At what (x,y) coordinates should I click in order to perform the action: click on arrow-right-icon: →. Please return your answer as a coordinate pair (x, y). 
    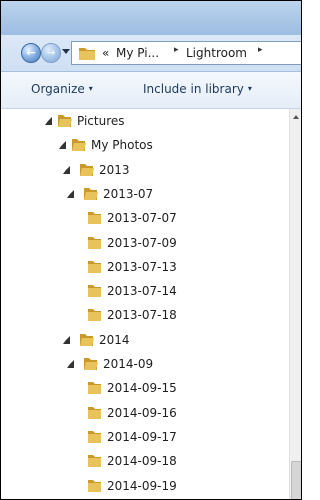
    Looking at the image, I should click on (51, 52).